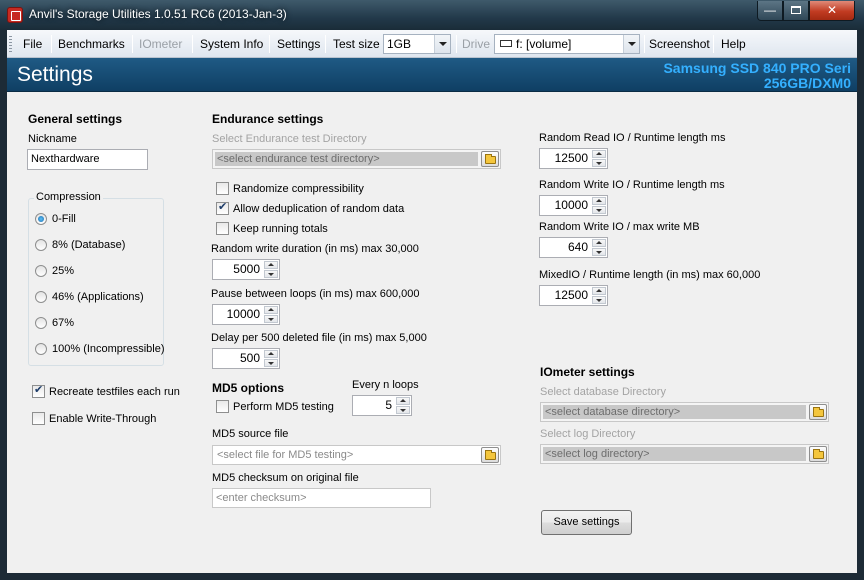 The image size is (864, 580). Describe the element at coordinates (231, 44) in the screenshot. I see `menu-system-info: System Info` at that location.